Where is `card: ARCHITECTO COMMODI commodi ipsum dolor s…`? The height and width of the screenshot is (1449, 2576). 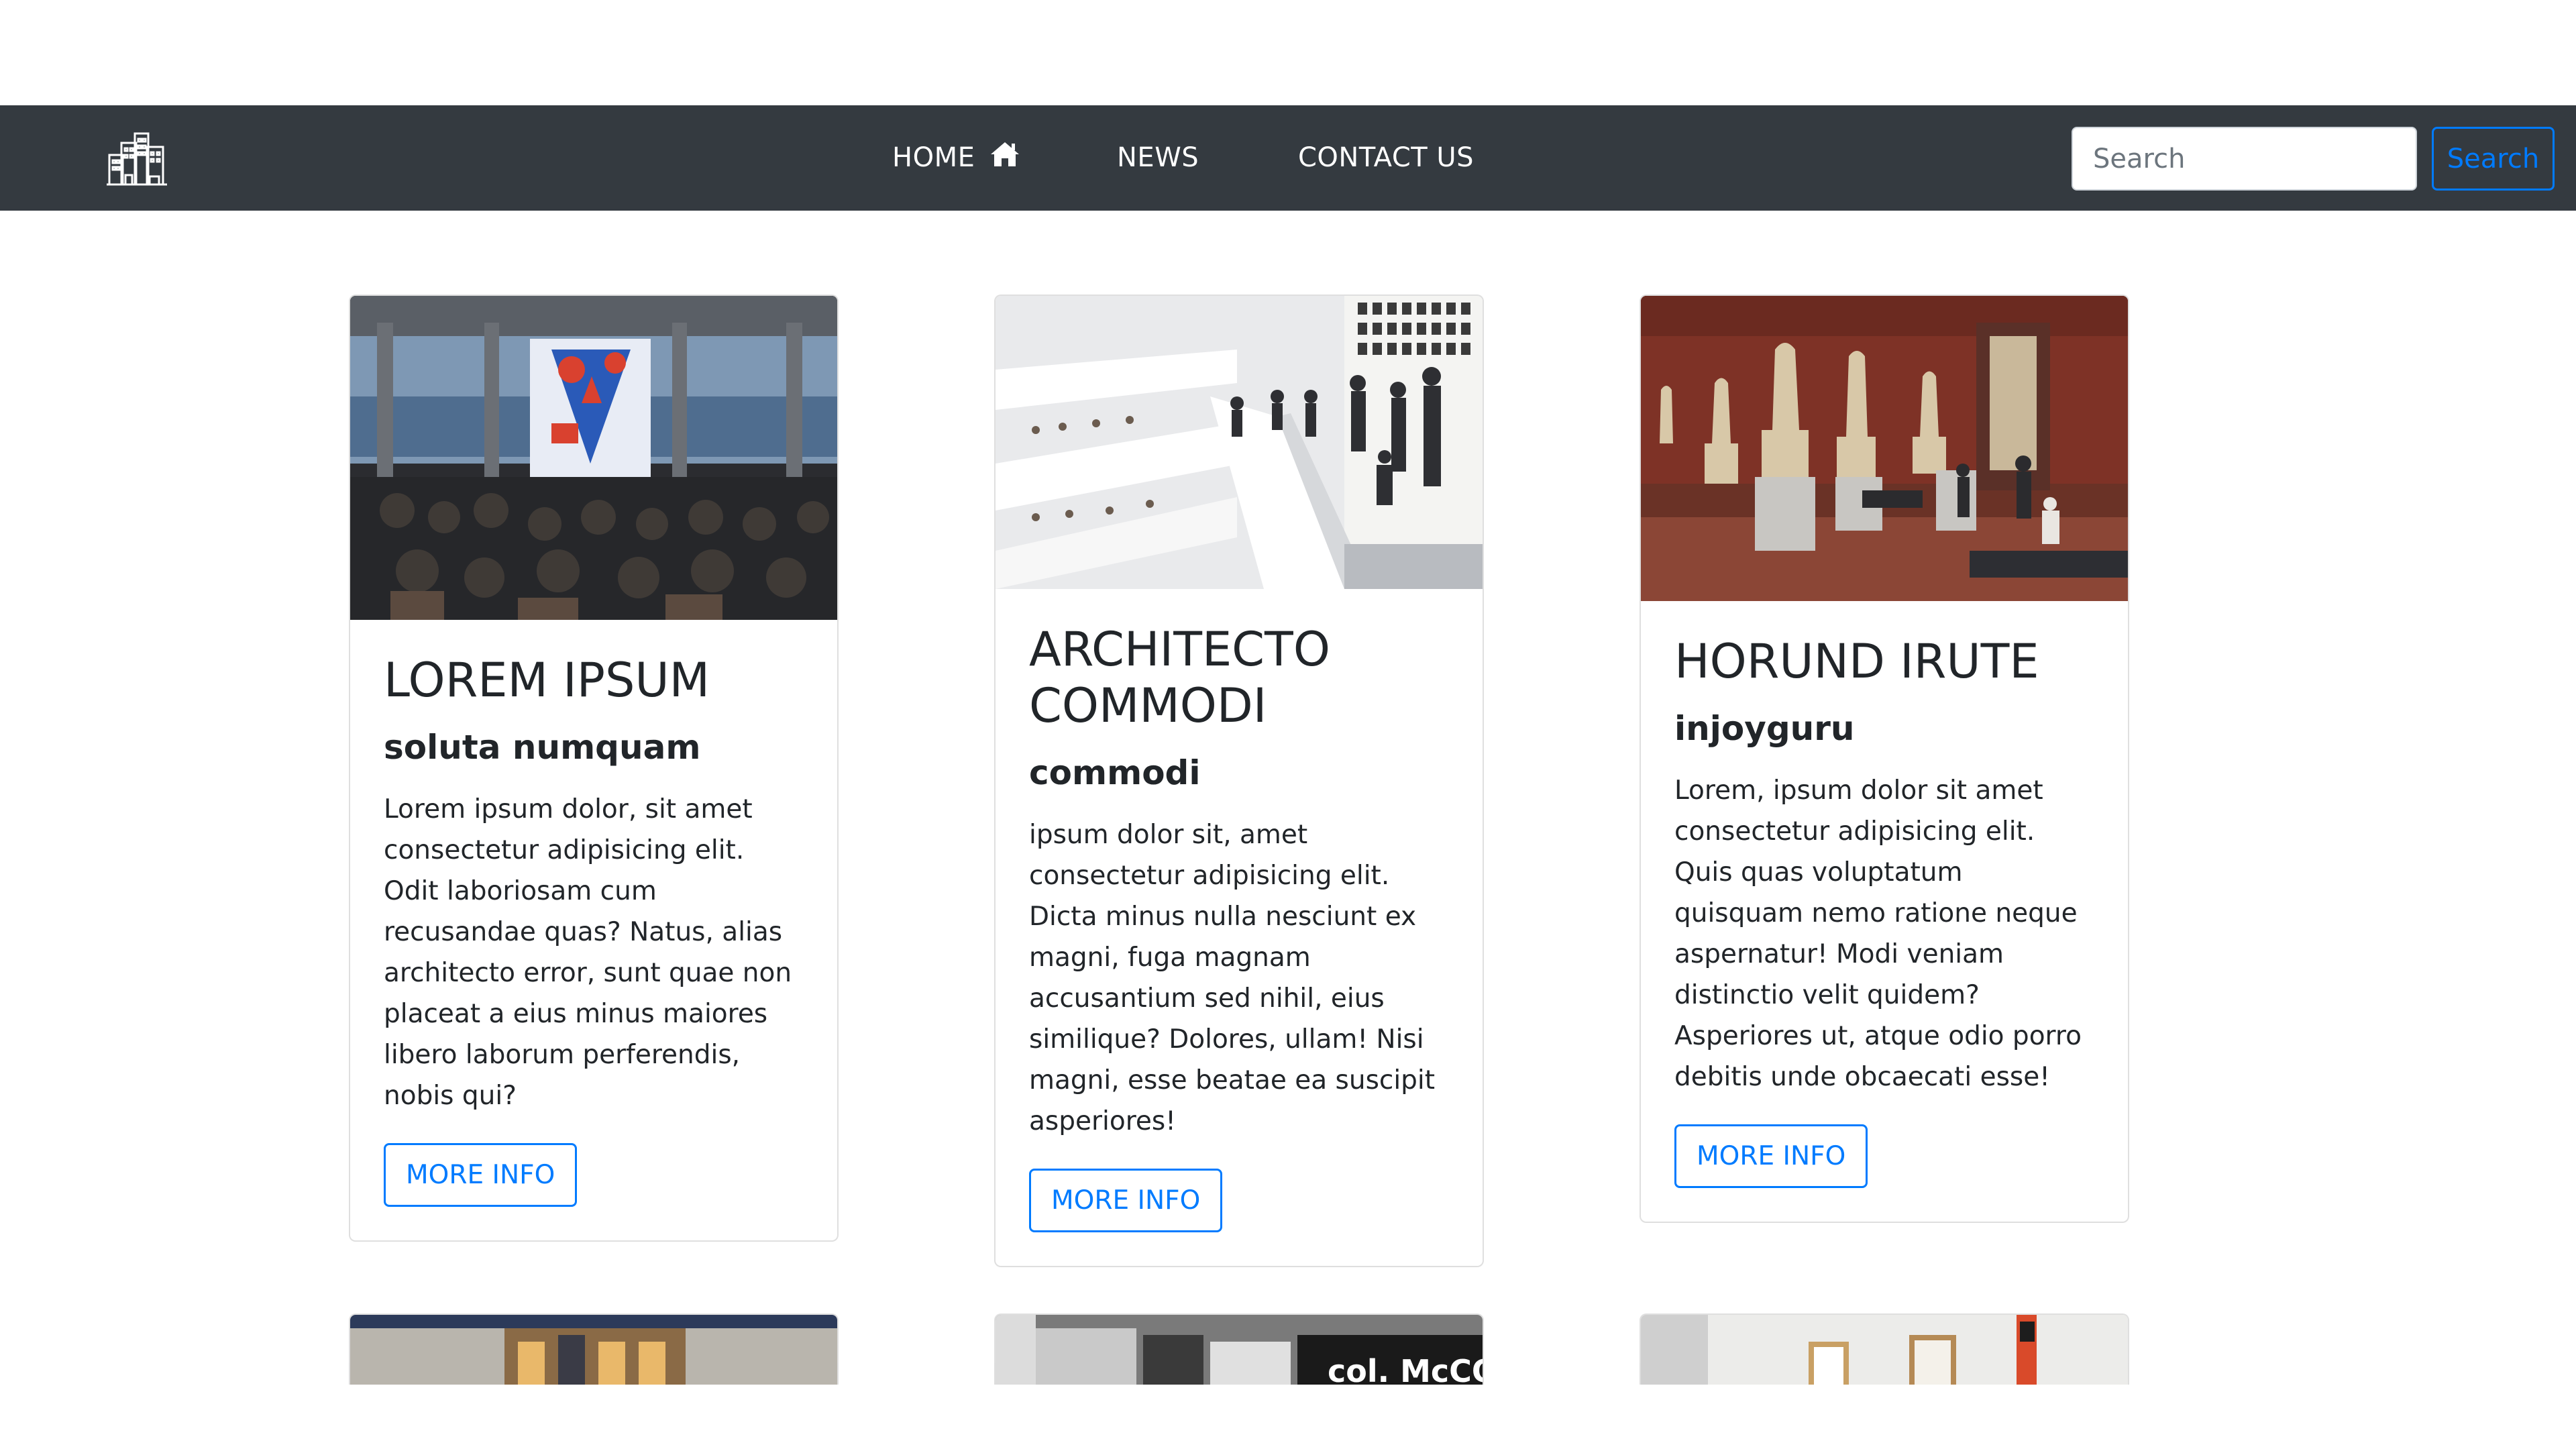
card: ARCHITECTO COMMODI commodi ipsum dolor s… is located at coordinates (1239, 780).